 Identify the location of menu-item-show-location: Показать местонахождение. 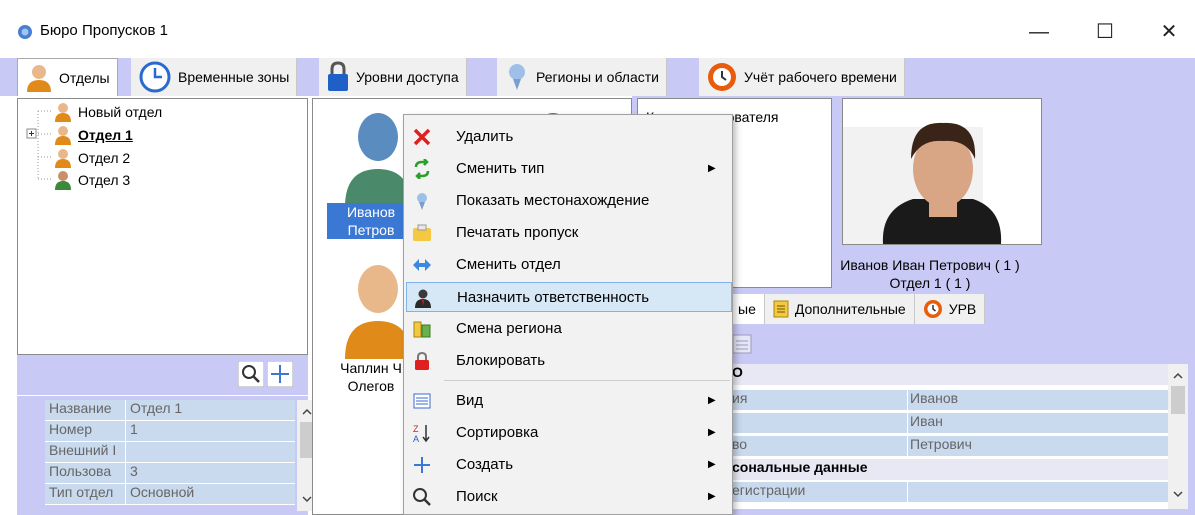
(569, 201).